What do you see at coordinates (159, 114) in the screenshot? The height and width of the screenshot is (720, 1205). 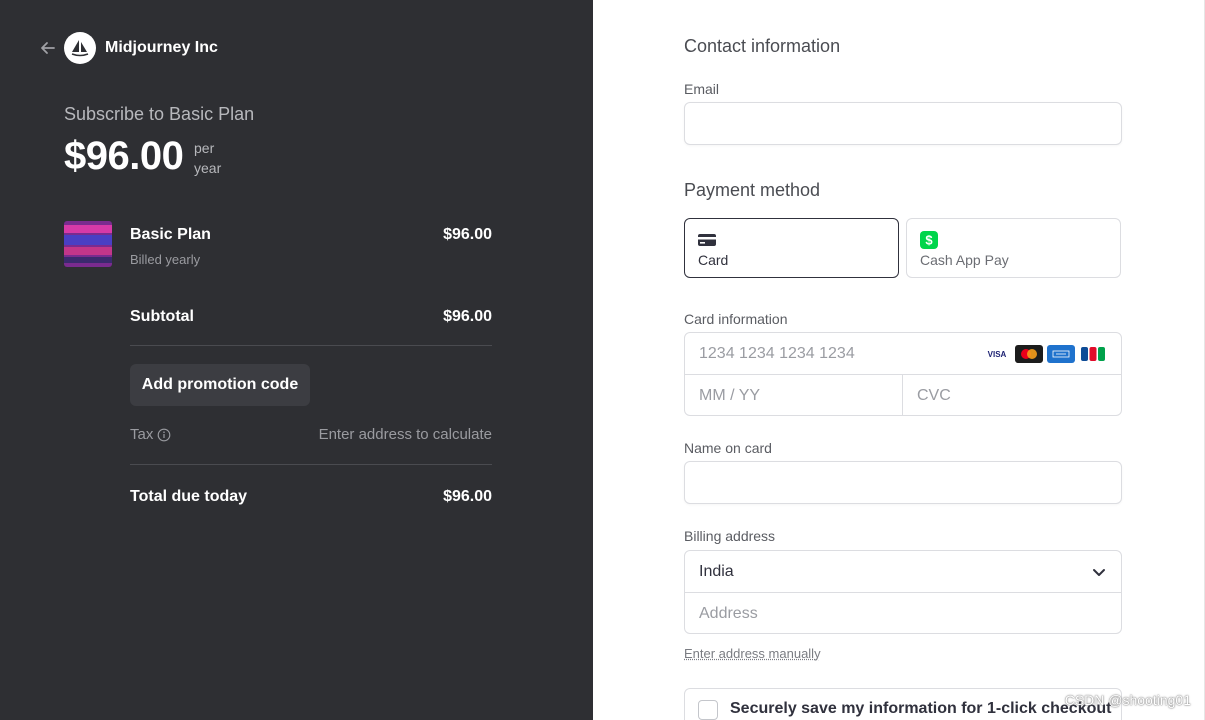 I see `subscribe-title: Subscribe to Basic Plan` at bounding box center [159, 114].